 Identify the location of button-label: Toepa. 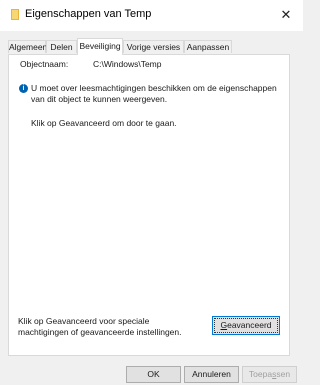
(260, 374).